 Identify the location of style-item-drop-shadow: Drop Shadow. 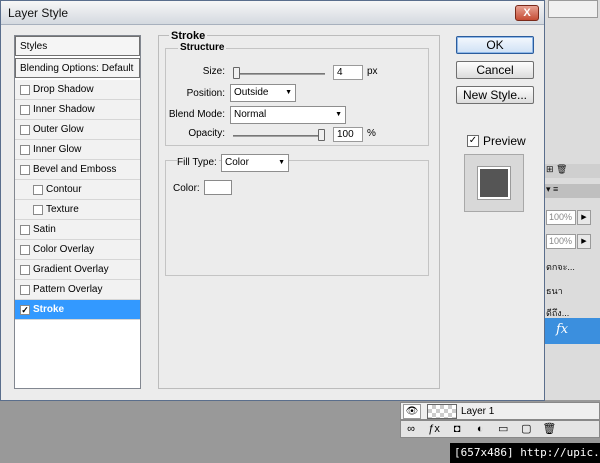
(77, 90).